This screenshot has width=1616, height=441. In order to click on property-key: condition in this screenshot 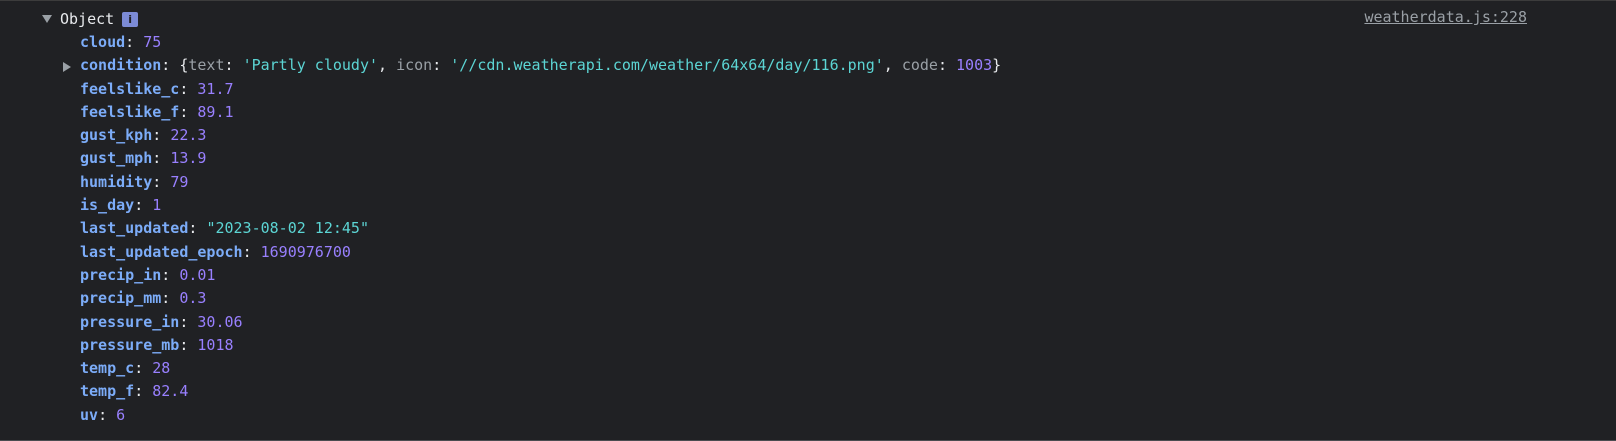, I will do `click(121, 65)`.